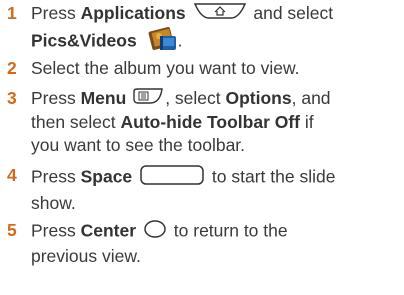 Image resolution: width=404 pixels, height=295 pixels. What do you see at coordinates (162, 42) in the screenshot?
I see `pics-videos-app-icon` at bounding box center [162, 42].